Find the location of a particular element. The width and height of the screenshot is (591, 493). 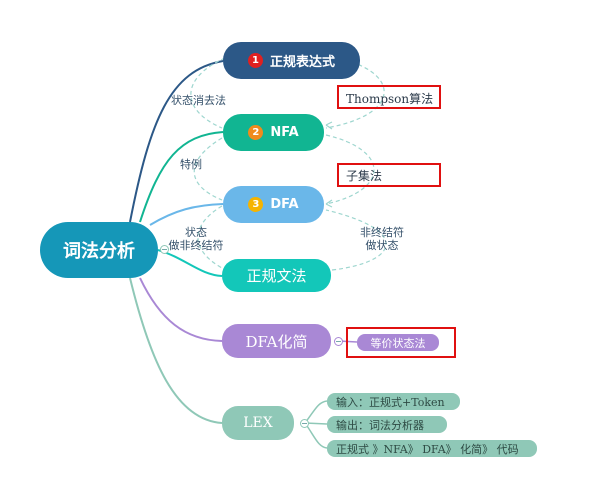

root-label: 词法分析 is located at coordinates (99, 251).